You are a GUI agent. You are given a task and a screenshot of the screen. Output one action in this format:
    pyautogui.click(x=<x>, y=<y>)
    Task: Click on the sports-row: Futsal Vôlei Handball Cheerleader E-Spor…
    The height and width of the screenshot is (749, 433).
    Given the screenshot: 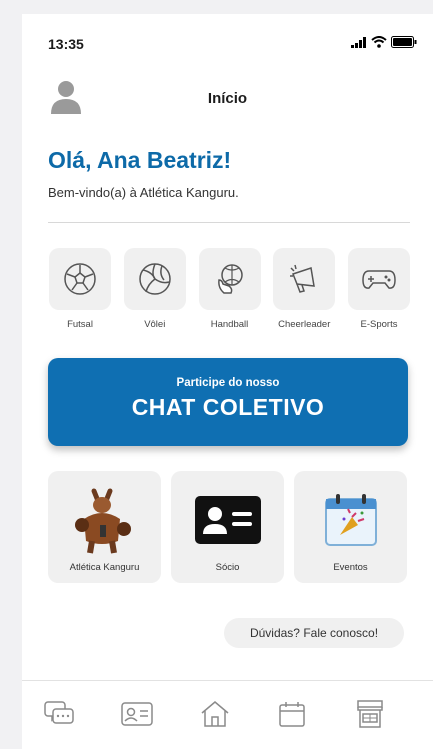 What is the action you would take?
    pyautogui.click(x=229, y=289)
    